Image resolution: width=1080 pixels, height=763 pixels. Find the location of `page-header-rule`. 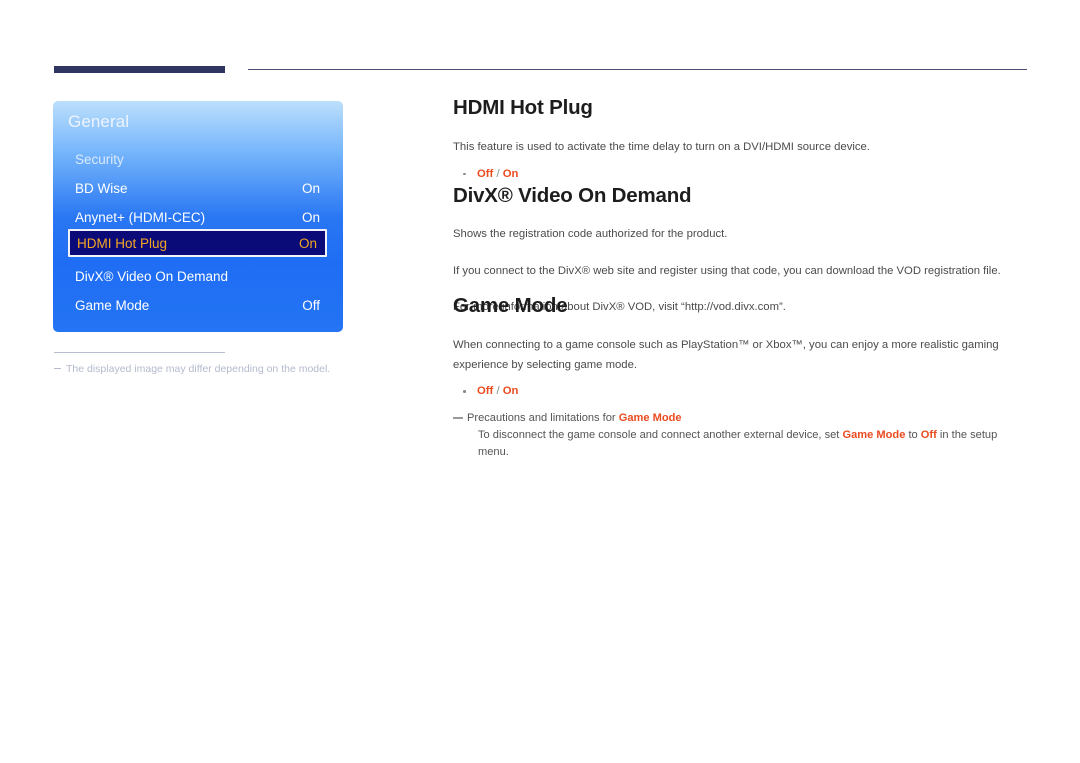

page-header-rule is located at coordinates (540, 71).